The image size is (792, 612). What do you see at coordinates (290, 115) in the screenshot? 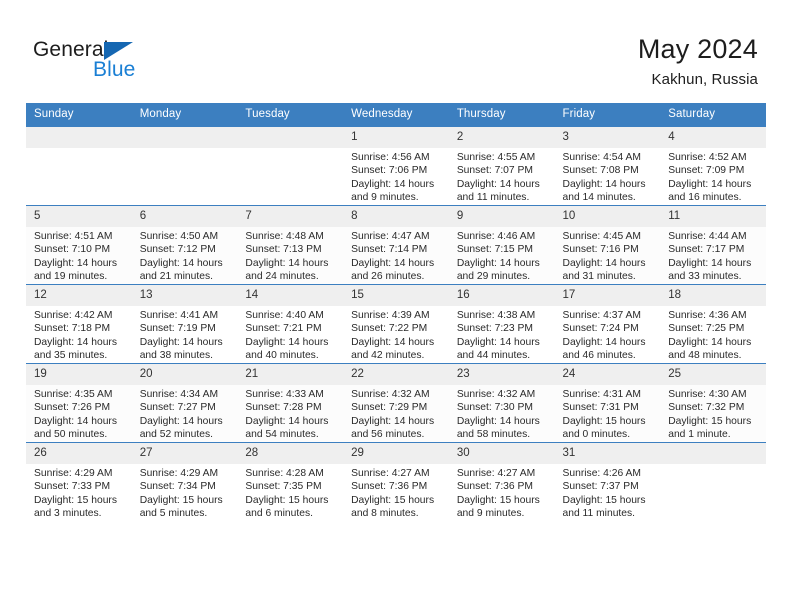
I see `weekday-header-tuesday: Tuesday` at bounding box center [290, 115].